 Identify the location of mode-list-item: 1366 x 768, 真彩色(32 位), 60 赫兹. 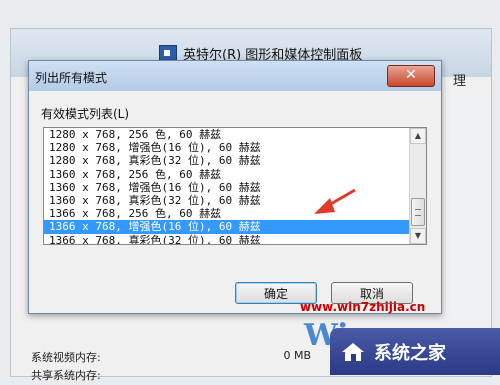
(235, 239).